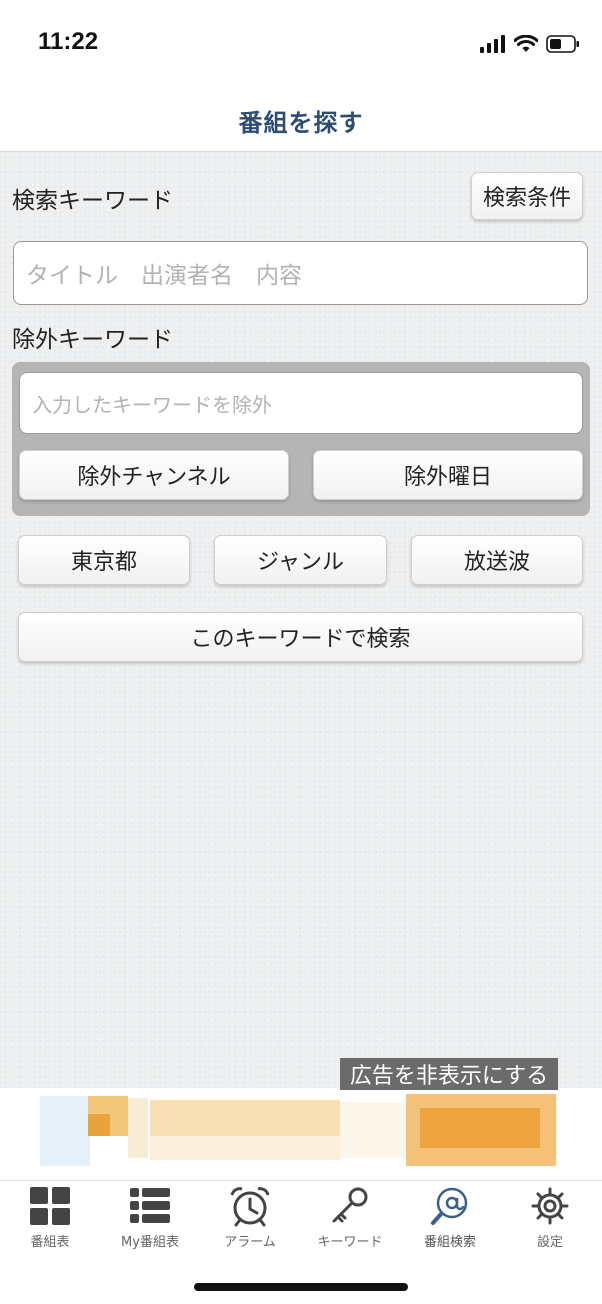 The height and width of the screenshot is (1304, 602). I want to click on key-icon, so click(350, 1205).